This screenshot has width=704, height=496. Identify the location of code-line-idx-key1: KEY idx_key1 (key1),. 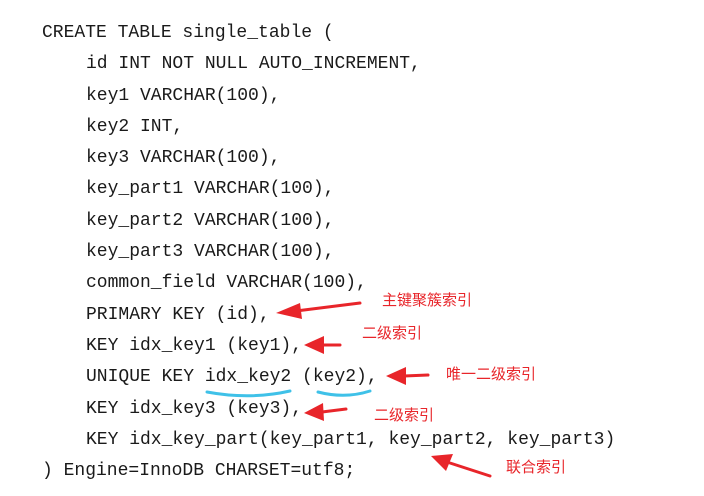
(194, 345).